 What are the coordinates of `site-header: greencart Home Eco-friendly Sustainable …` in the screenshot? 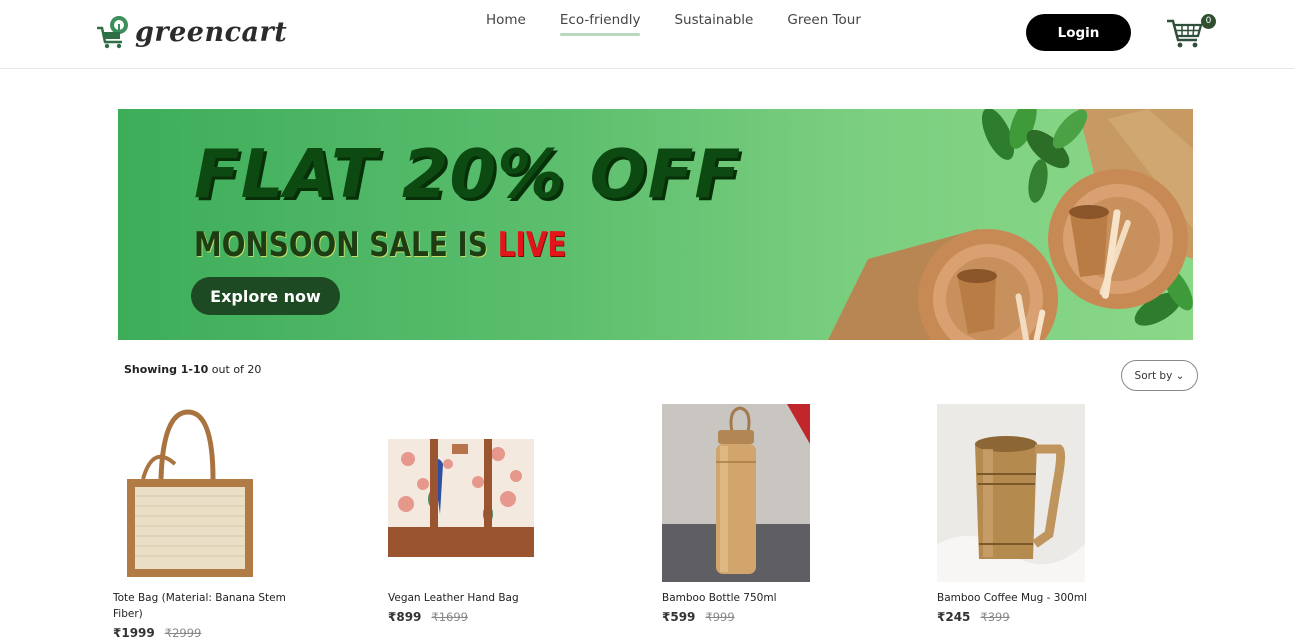 It's located at (647, 34).